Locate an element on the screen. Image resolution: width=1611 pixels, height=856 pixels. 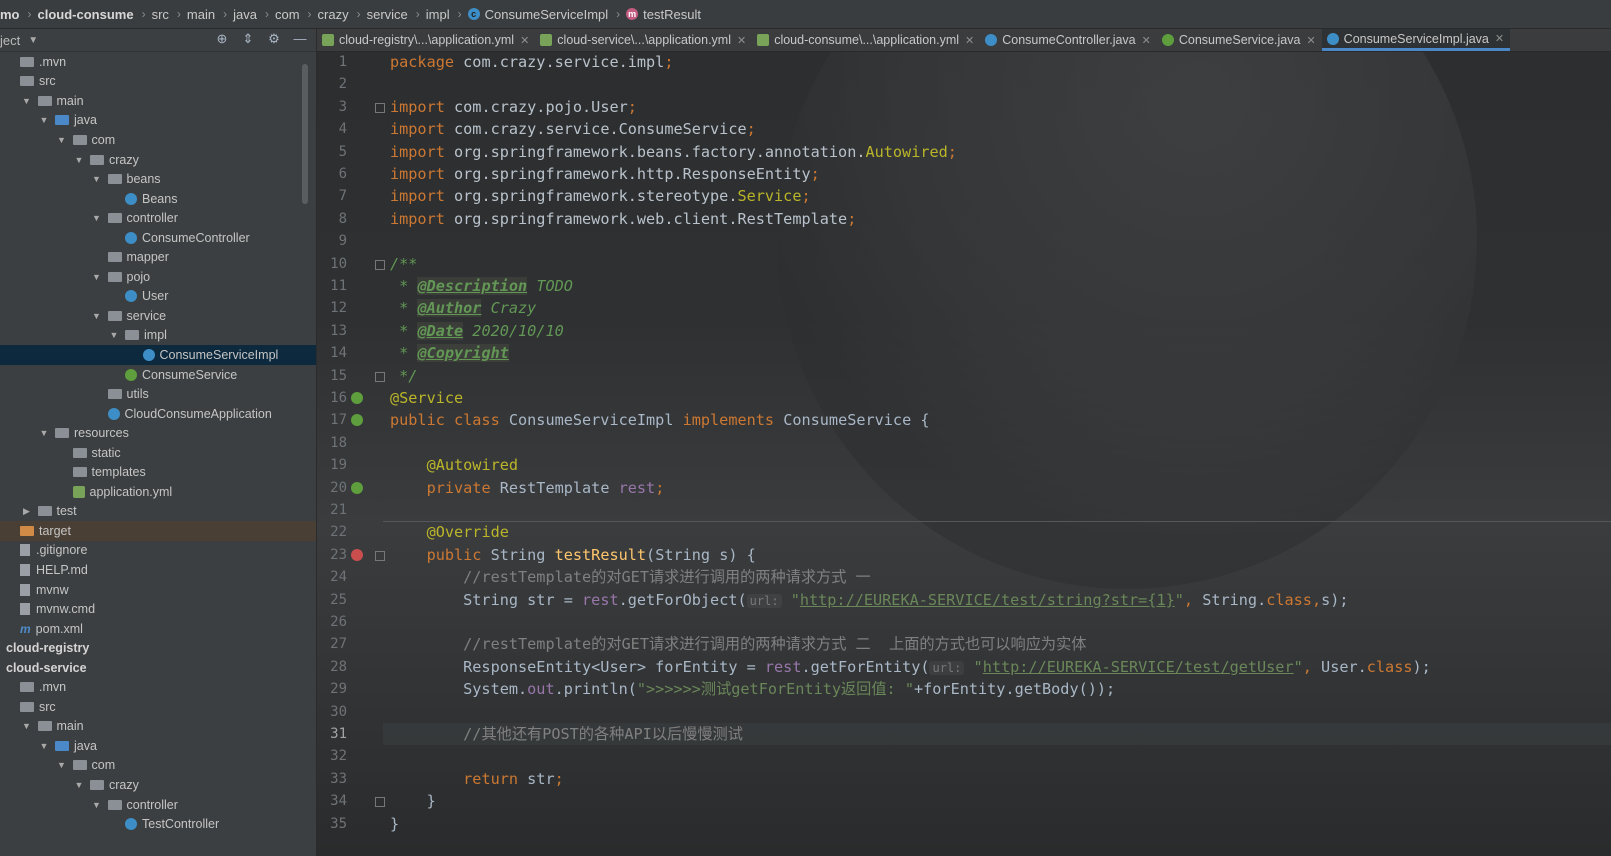
code-line: @Service is located at coordinates (426, 398).